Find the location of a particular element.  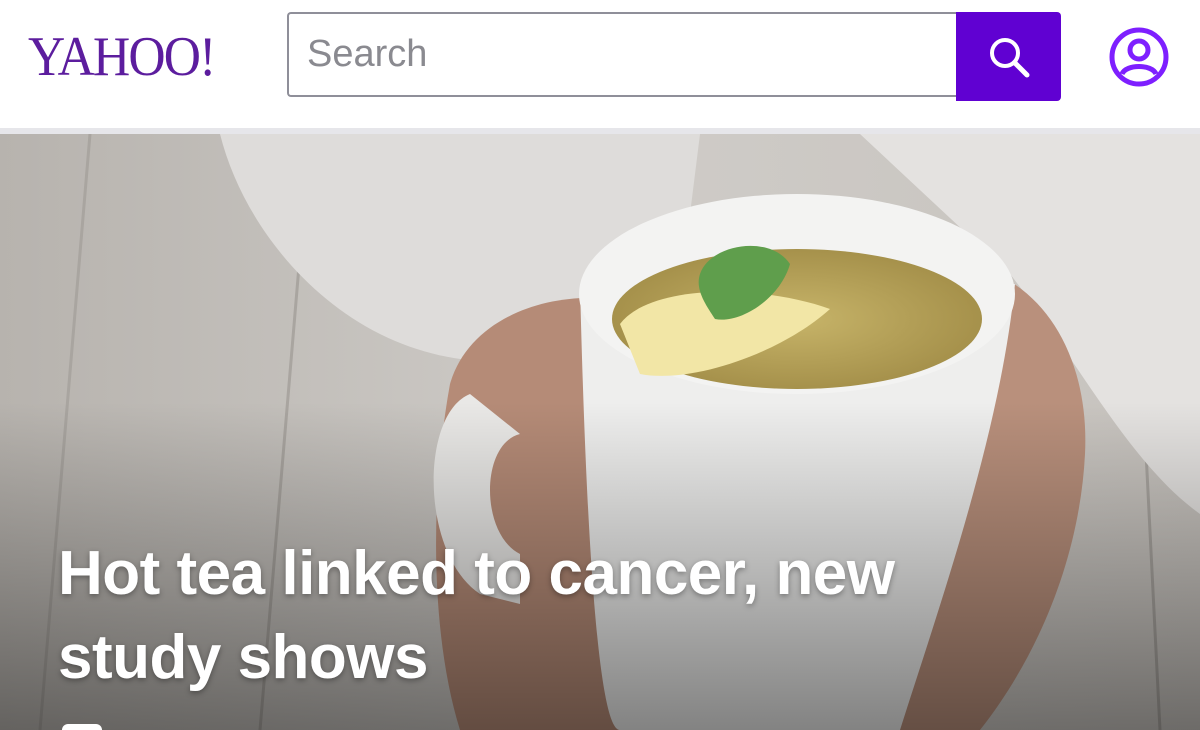

search-icon is located at coordinates (1009, 57).